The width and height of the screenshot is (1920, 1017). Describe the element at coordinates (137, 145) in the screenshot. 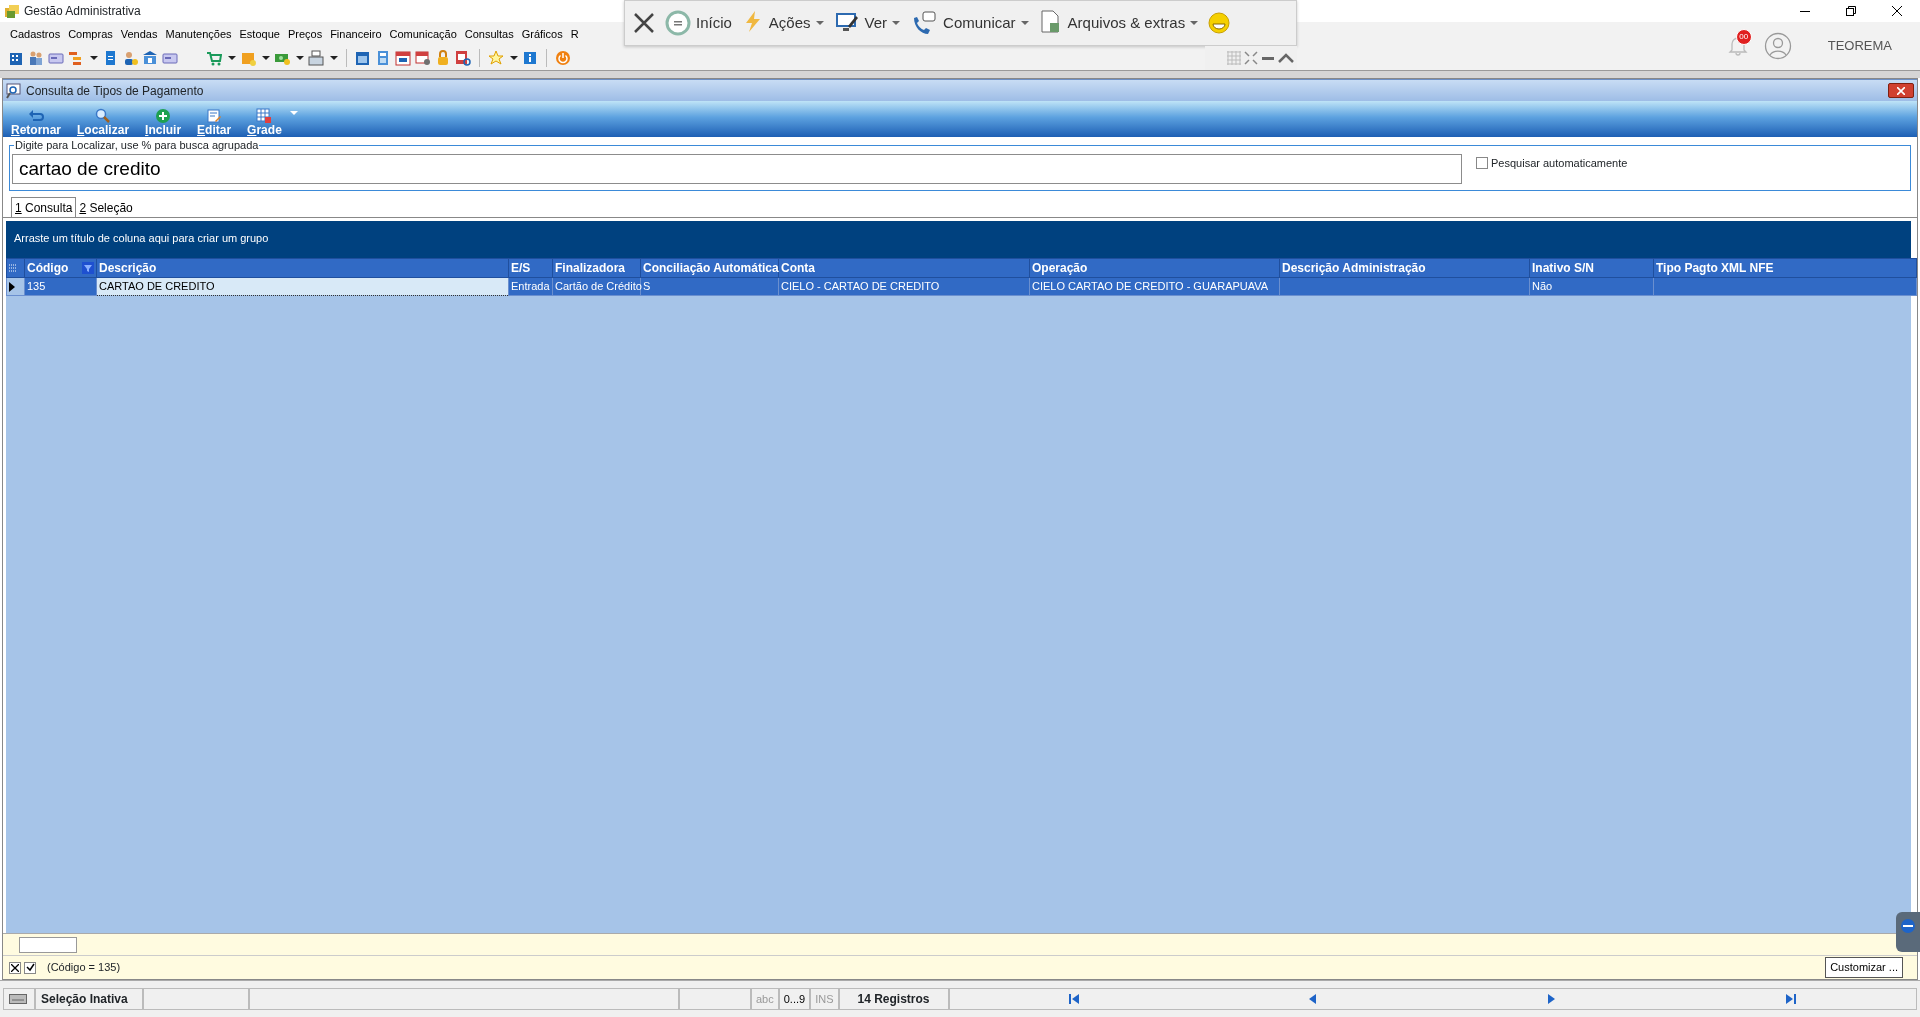

I see `group-label: Digite para Localizar, use % para busca agrupada` at that location.